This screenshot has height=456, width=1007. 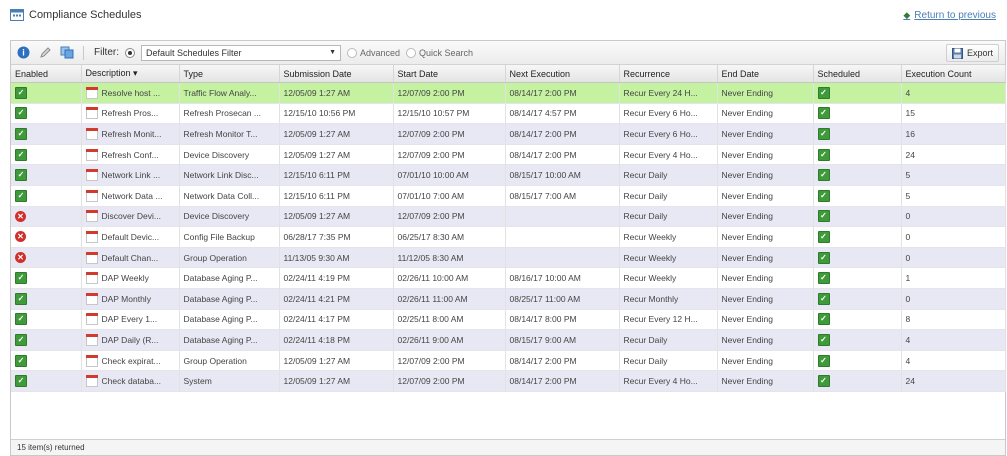 What do you see at coordinates (449, 74) in the screenshot?
I see `col-header: Start Date` at bounding box center [449, 74].